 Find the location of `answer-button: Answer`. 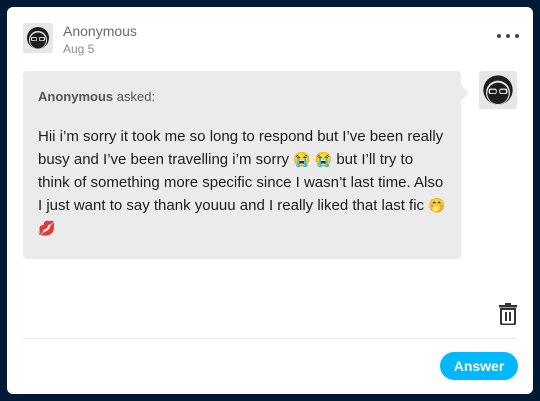

answer-button: Answer is located at coordinates (479, 366).